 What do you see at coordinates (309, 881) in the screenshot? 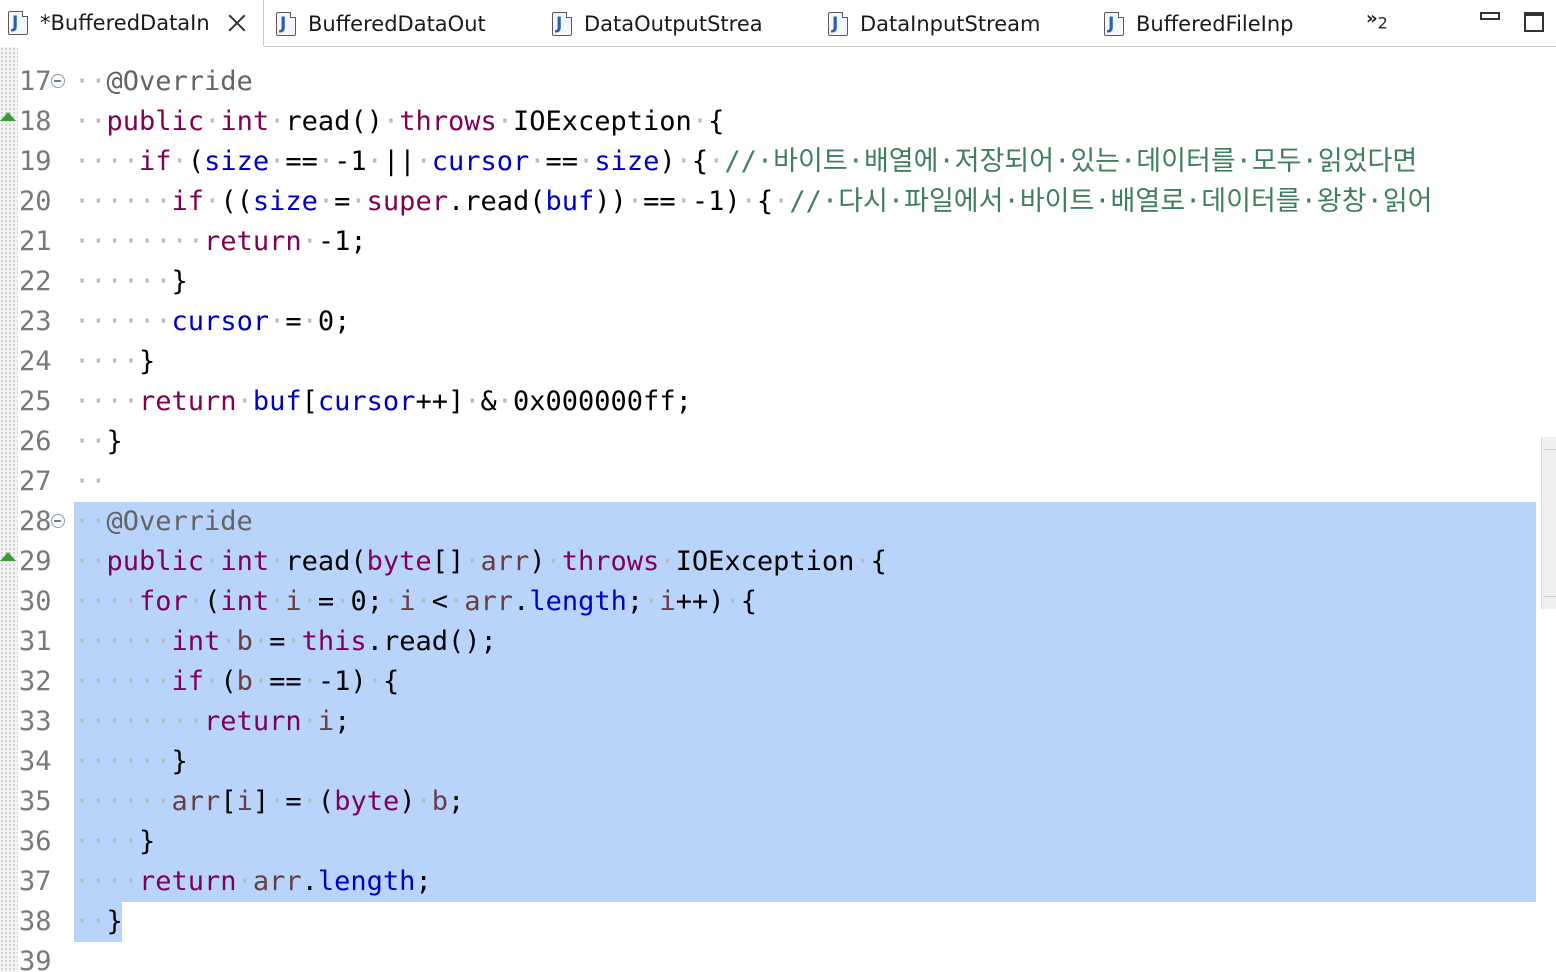
I see `code-token: .` at bounding box center [309, 881].